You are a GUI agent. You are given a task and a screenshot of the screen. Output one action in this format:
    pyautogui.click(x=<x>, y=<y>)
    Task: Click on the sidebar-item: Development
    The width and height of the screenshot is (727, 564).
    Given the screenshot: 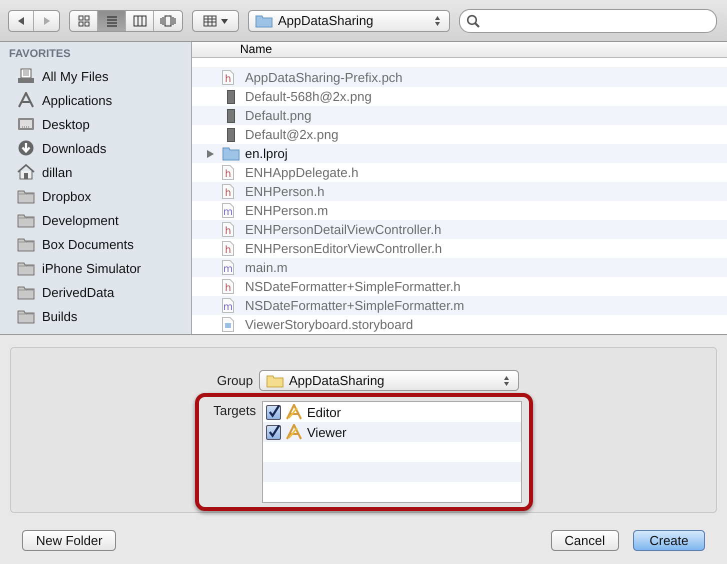 What is the action you would take?
    pyautogui.click(x=95, y=220)
    